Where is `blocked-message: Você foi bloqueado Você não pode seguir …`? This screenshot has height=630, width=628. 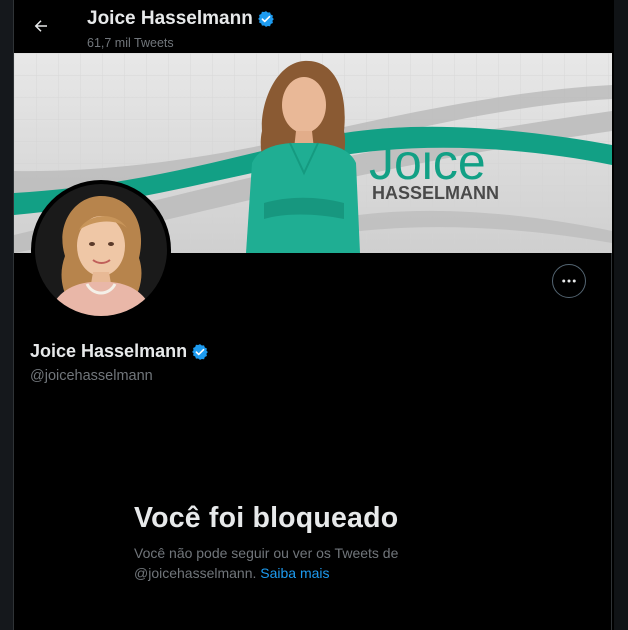
blocked-message: Você foi bloqueado Você não pode seguir … is located at coordinates (299, 542).